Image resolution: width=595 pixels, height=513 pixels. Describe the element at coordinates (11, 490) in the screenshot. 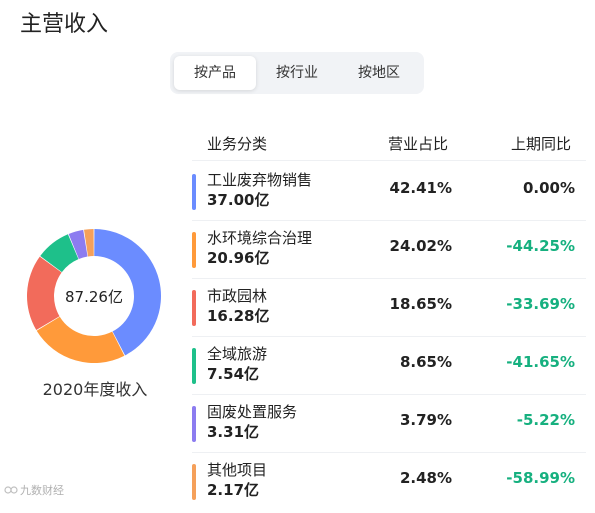

I see `watermark-logo-icon` at that location.